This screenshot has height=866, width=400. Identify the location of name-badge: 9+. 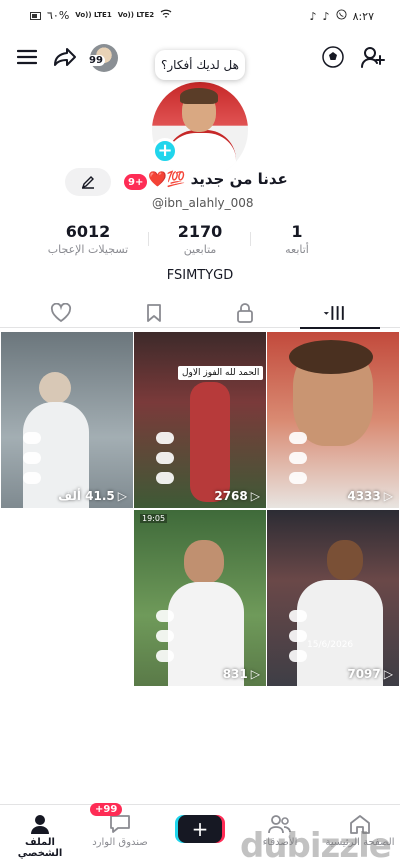
(136, 182).